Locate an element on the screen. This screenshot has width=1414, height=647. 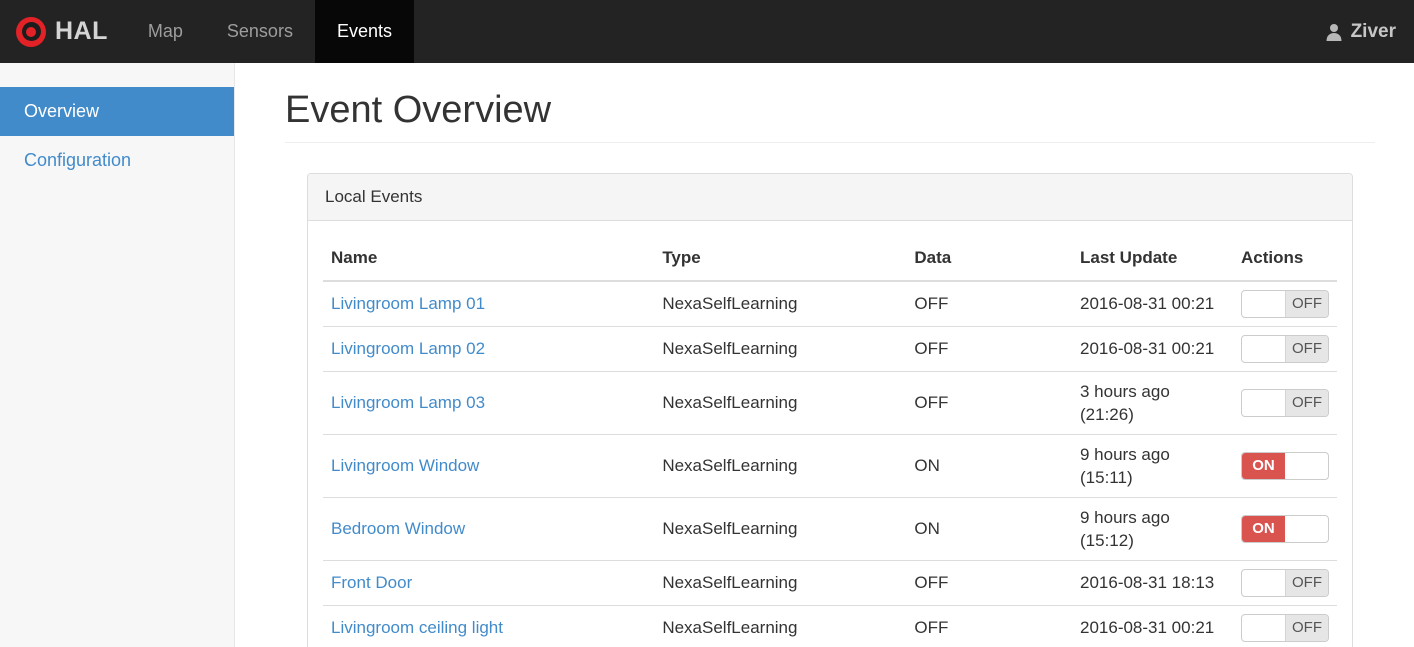
event-name-link: Bedroom Window is located at coordinates (398, 528).